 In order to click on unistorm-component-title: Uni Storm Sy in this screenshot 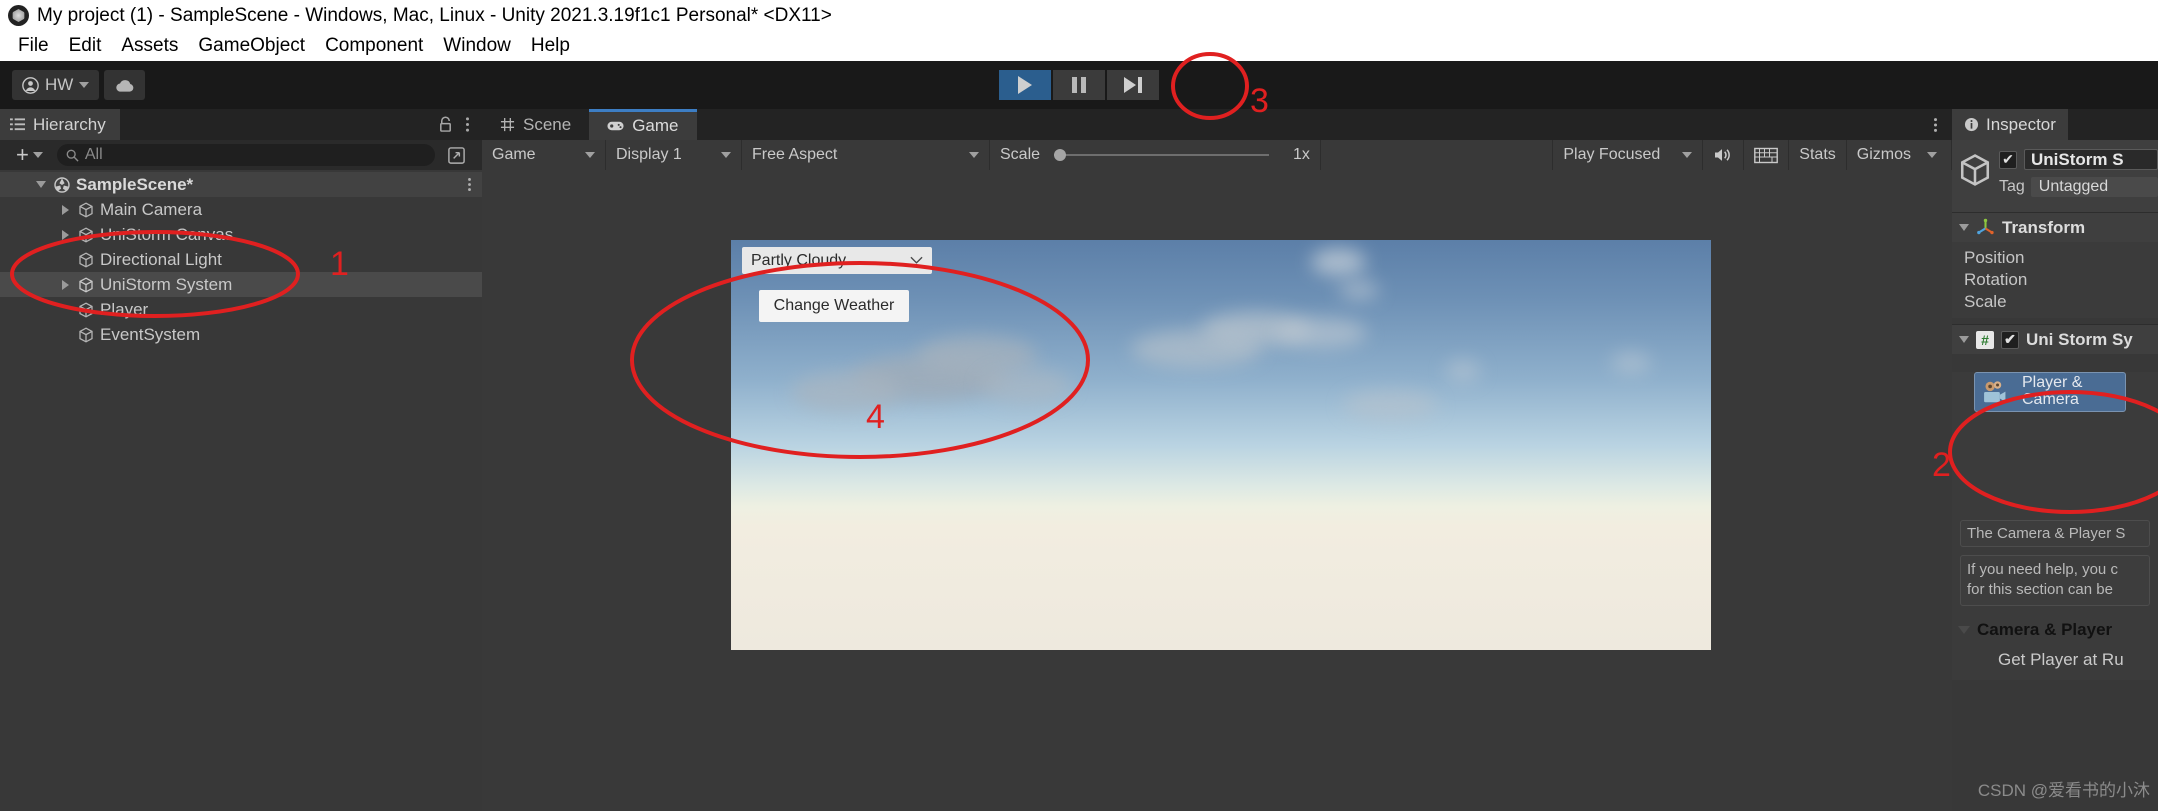, I will do `click(2079, 339)`.